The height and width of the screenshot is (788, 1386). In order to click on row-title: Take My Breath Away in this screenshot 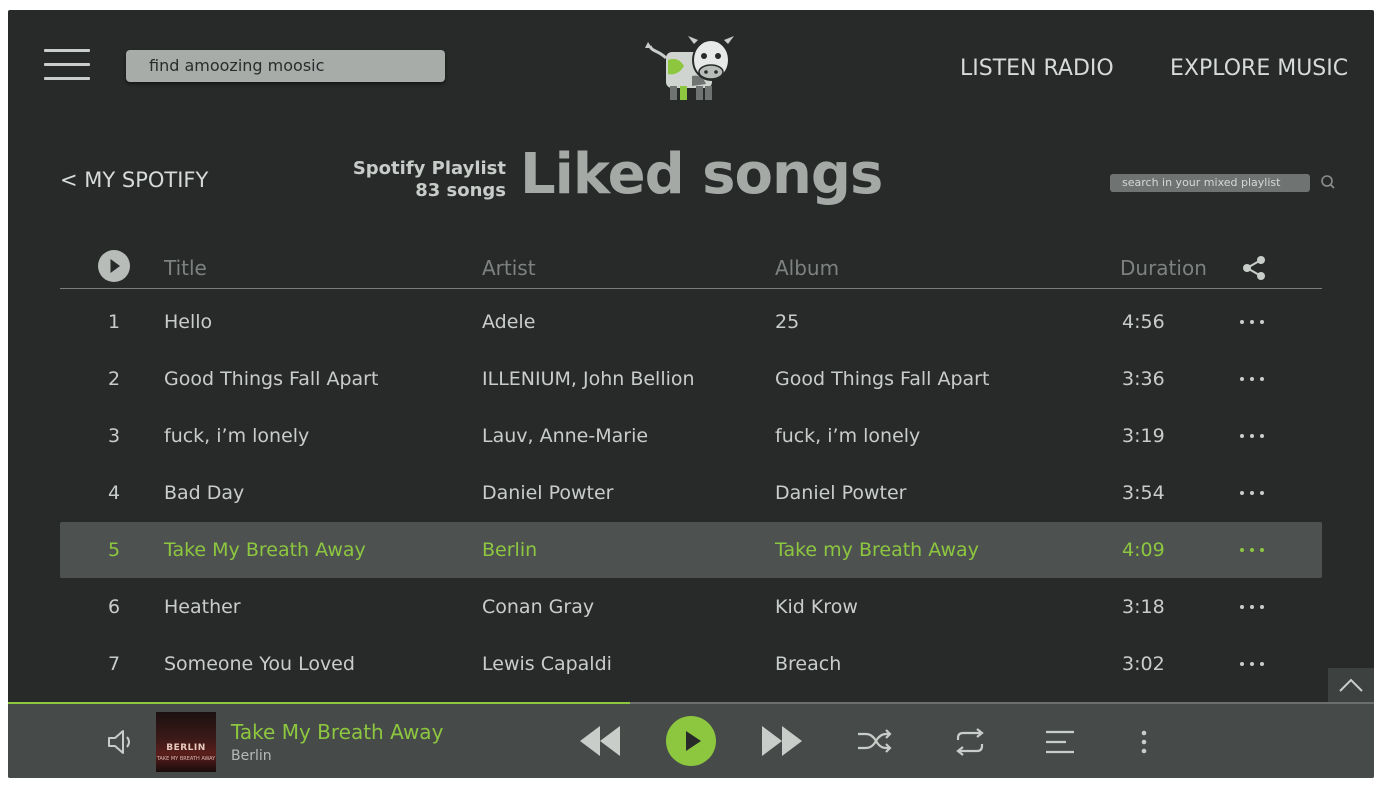, I will do `click(265, 550)`.